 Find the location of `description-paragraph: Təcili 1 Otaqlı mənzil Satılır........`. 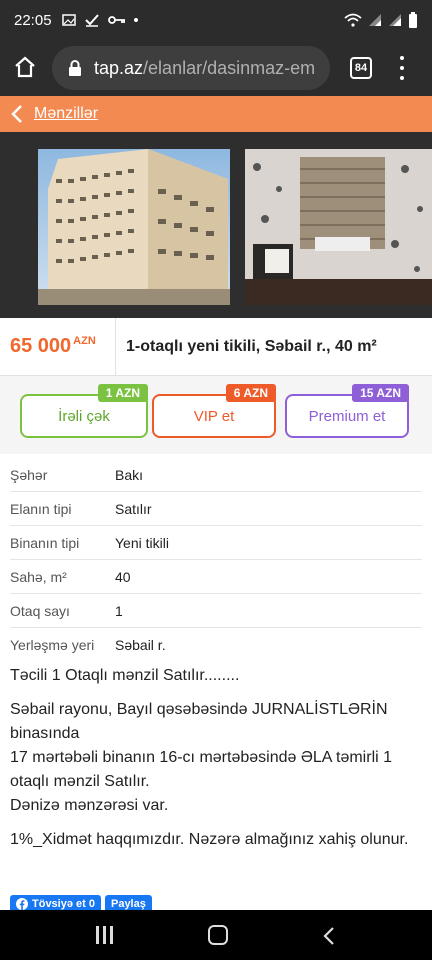

description-paragraph: Təcili 1 Otaqlı mənzil Satılır........ is located at coordinates (125, 675).